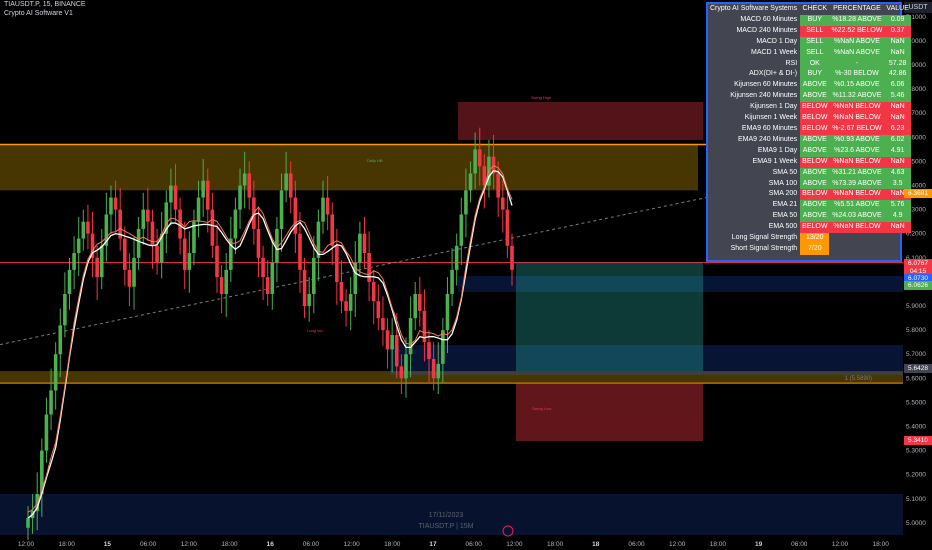 The width and height of the screenshot is (932, 550). Describe the element at coordinates (897, 97) in the screenshot. I see `signal-value: 5.46` at that location.